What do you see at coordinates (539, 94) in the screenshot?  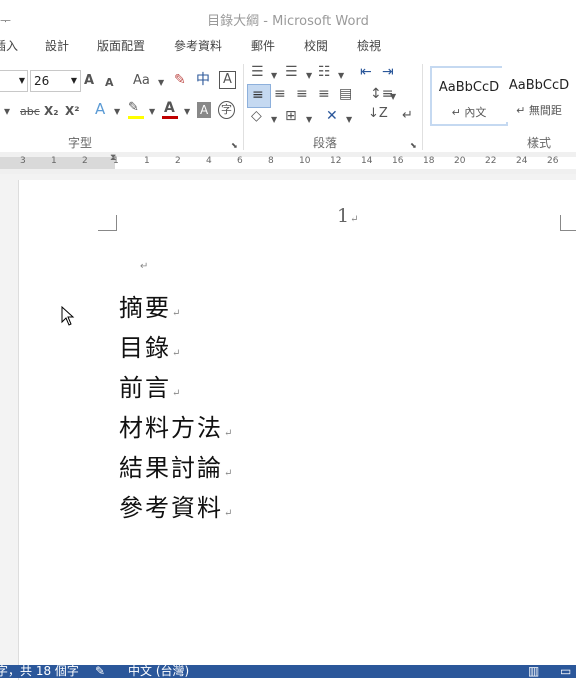 I see `style-no-spacing: AaBbCcD ↵ 無間距` at bounding box center [539, 94].